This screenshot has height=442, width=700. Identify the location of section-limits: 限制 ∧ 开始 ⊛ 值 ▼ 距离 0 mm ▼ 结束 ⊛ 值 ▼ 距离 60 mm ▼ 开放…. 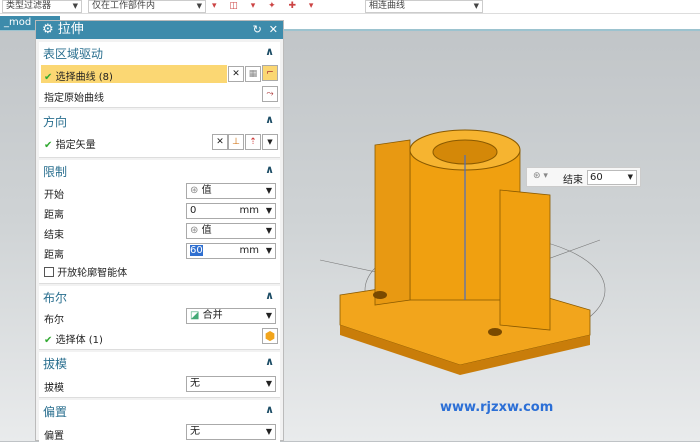
(159, 222).